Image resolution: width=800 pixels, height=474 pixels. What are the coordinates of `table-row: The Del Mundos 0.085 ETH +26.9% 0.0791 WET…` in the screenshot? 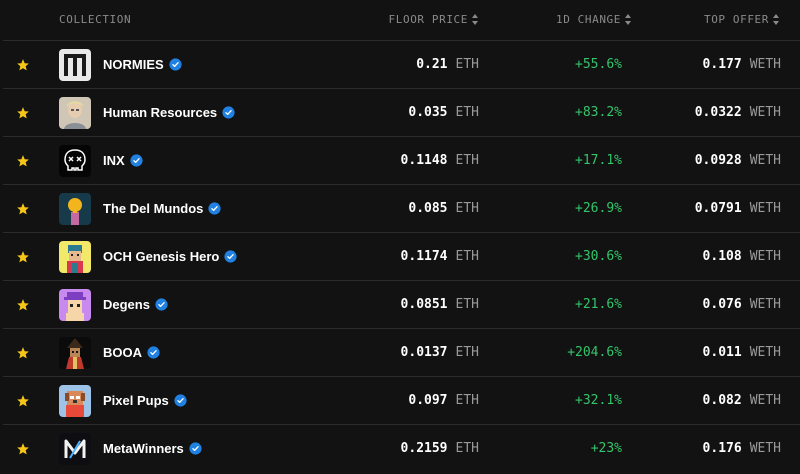 It's located at (401, 208).